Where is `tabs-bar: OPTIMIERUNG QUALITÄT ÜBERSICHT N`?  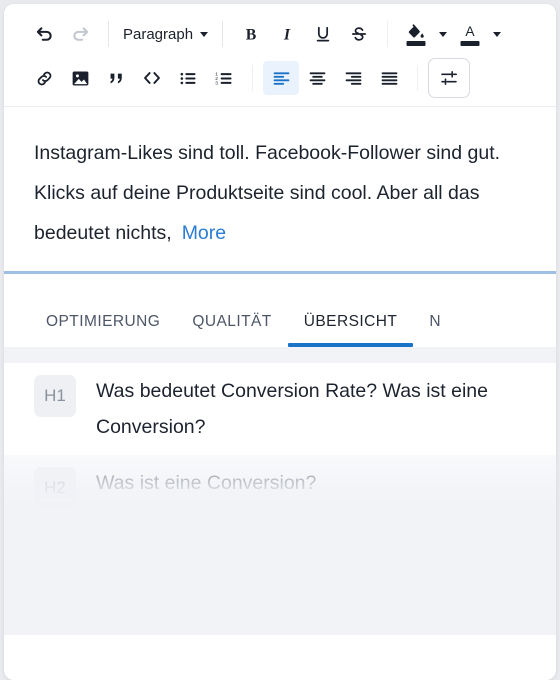 tabs-bar: OPTIMIERUNG QUALITÄT ÜBERSICHT N is located at coordinates (280, 310).